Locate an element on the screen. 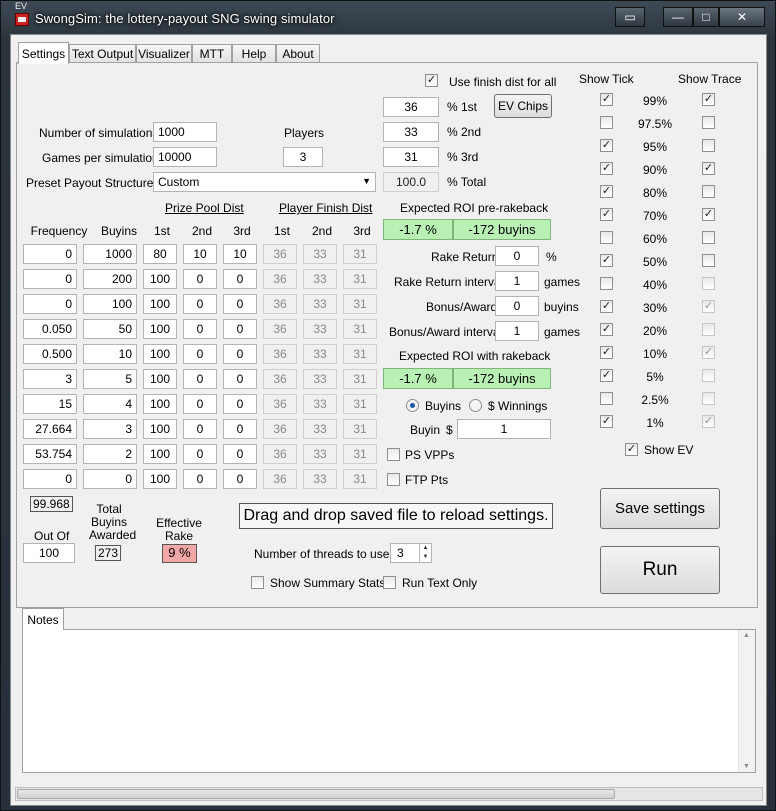  scroll-down-icon: ▼ is located at coordinates (746, 766).